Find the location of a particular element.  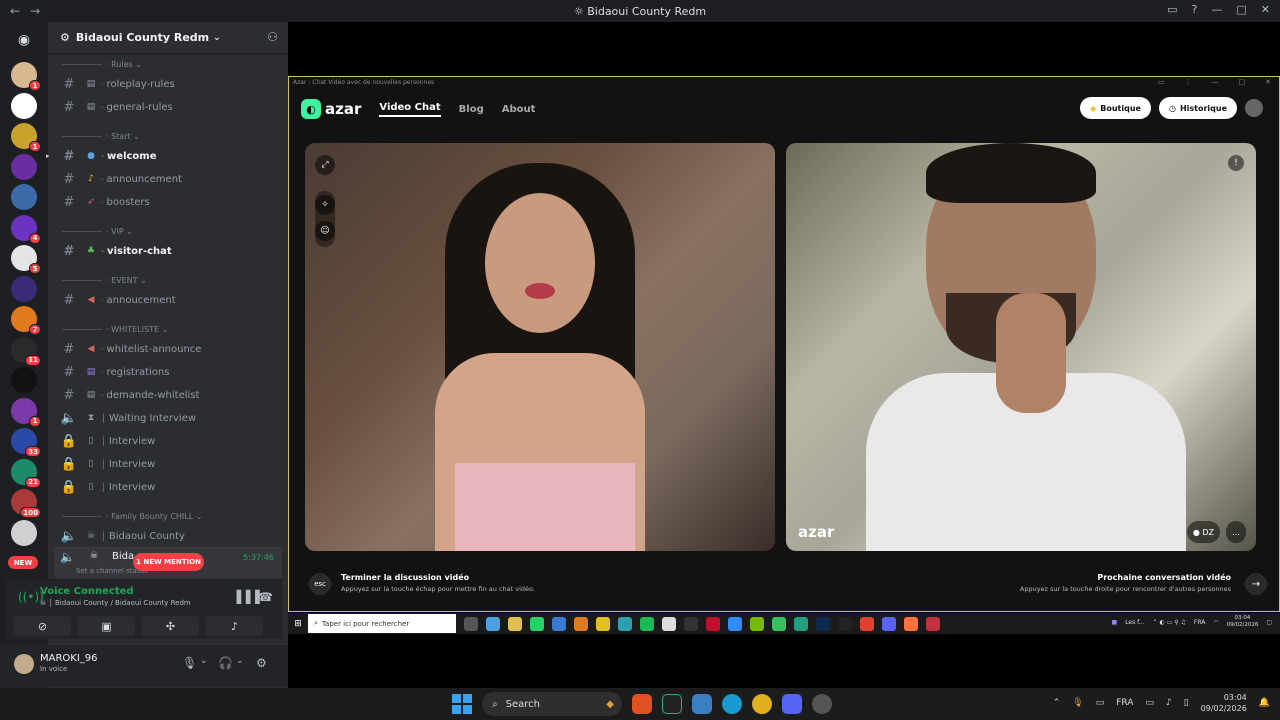

azar-logo: ◐ azar is located at coordinates (331, 109).